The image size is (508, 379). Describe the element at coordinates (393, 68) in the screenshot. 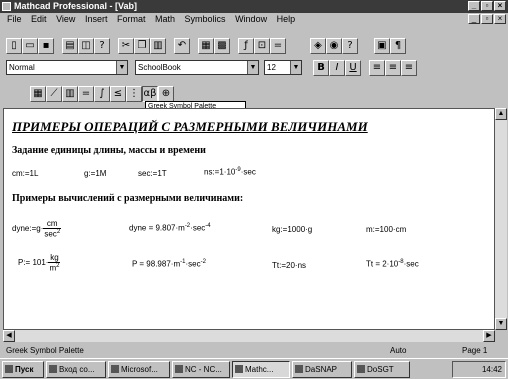

I see `align-center-icon: ≡` at that location.